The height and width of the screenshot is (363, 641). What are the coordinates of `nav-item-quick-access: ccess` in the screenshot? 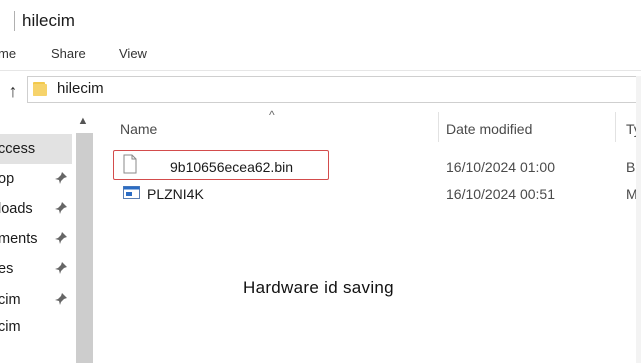 It's located at (17, 149).